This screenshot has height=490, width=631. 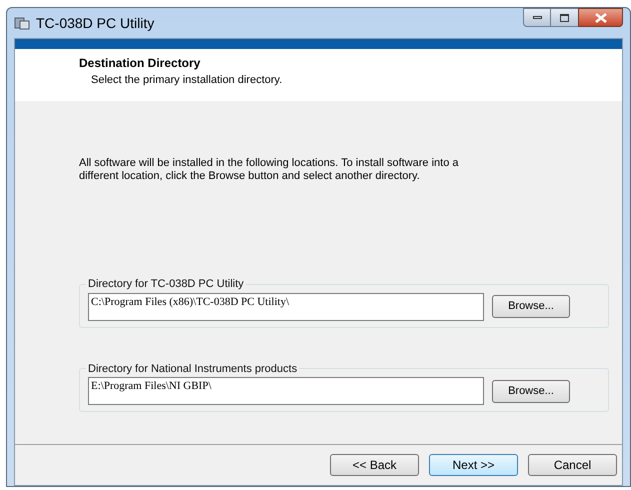 I want to click on group-label: Directory for TC-038D PC Utility, so click(x=166, y=284).